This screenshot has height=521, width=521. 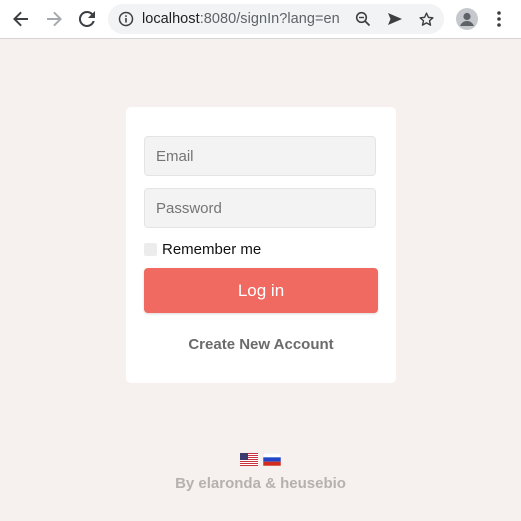 What do you see at coordinates (171, 19) in the screenshot?
I see `url-host: localhost` at bounding box center [171, 19].